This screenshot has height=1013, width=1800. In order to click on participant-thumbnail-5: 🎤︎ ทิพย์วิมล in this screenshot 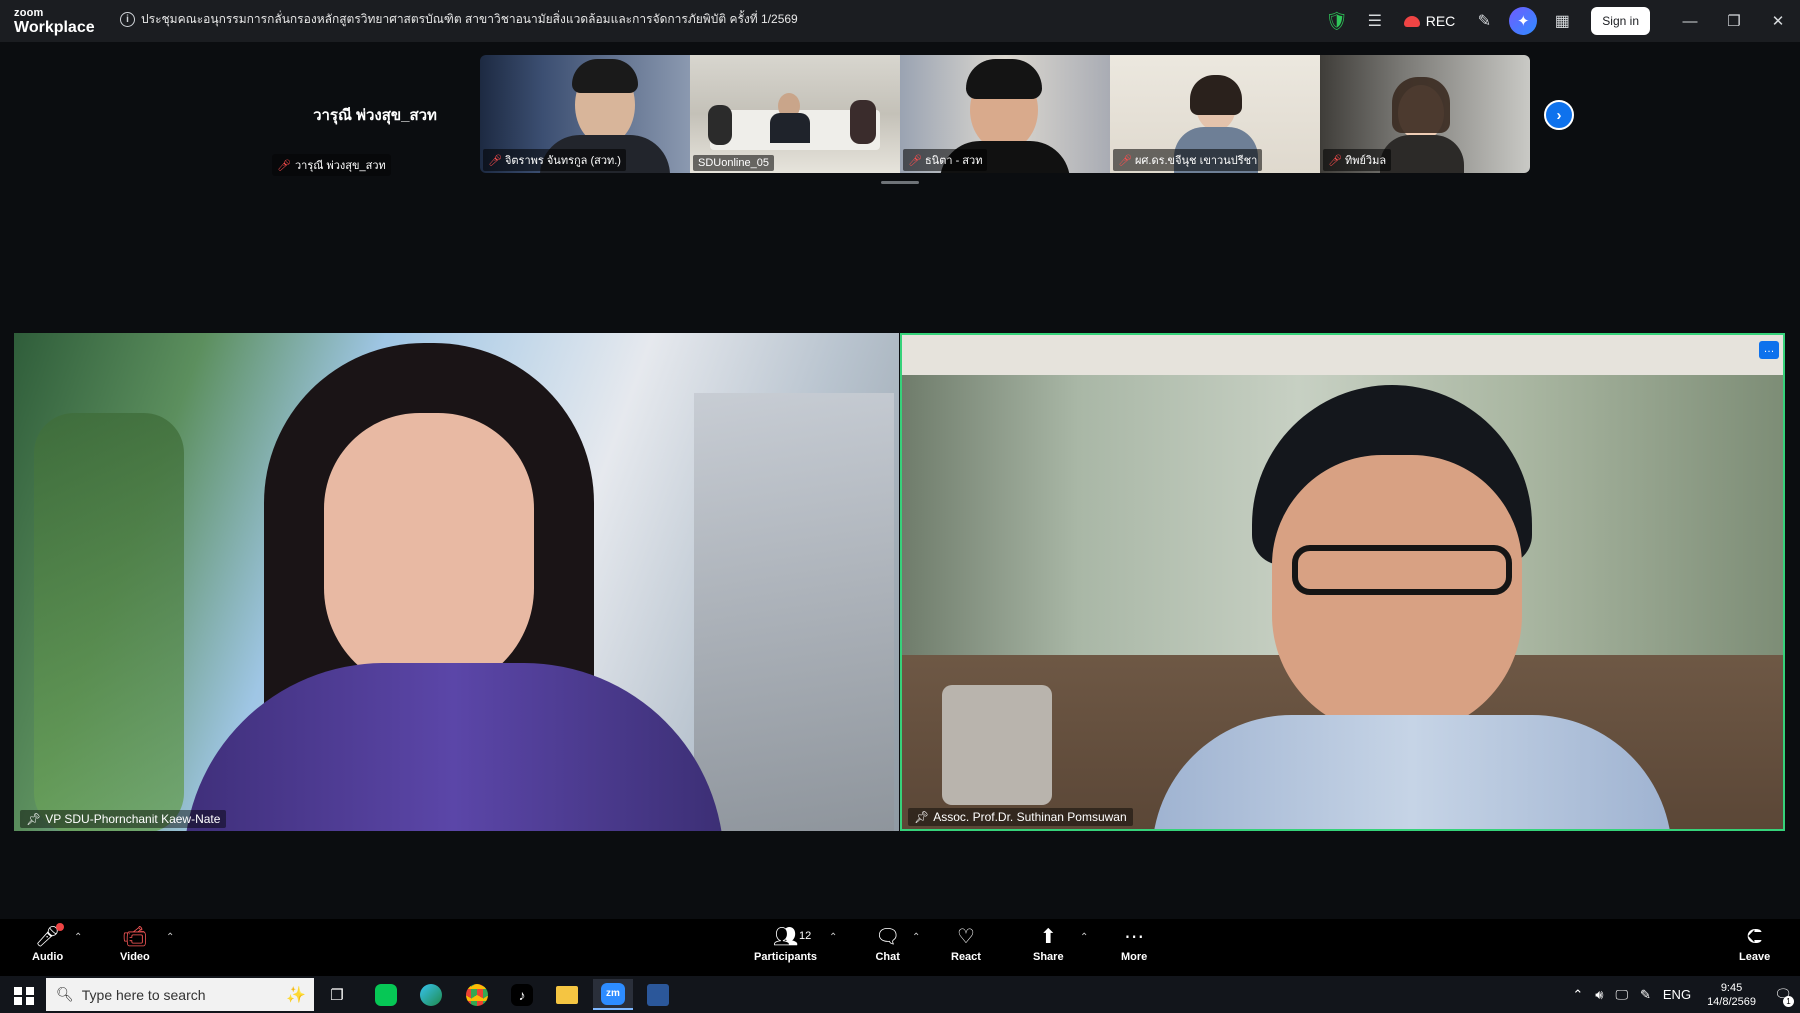, I will do `click(1425, 114)`.